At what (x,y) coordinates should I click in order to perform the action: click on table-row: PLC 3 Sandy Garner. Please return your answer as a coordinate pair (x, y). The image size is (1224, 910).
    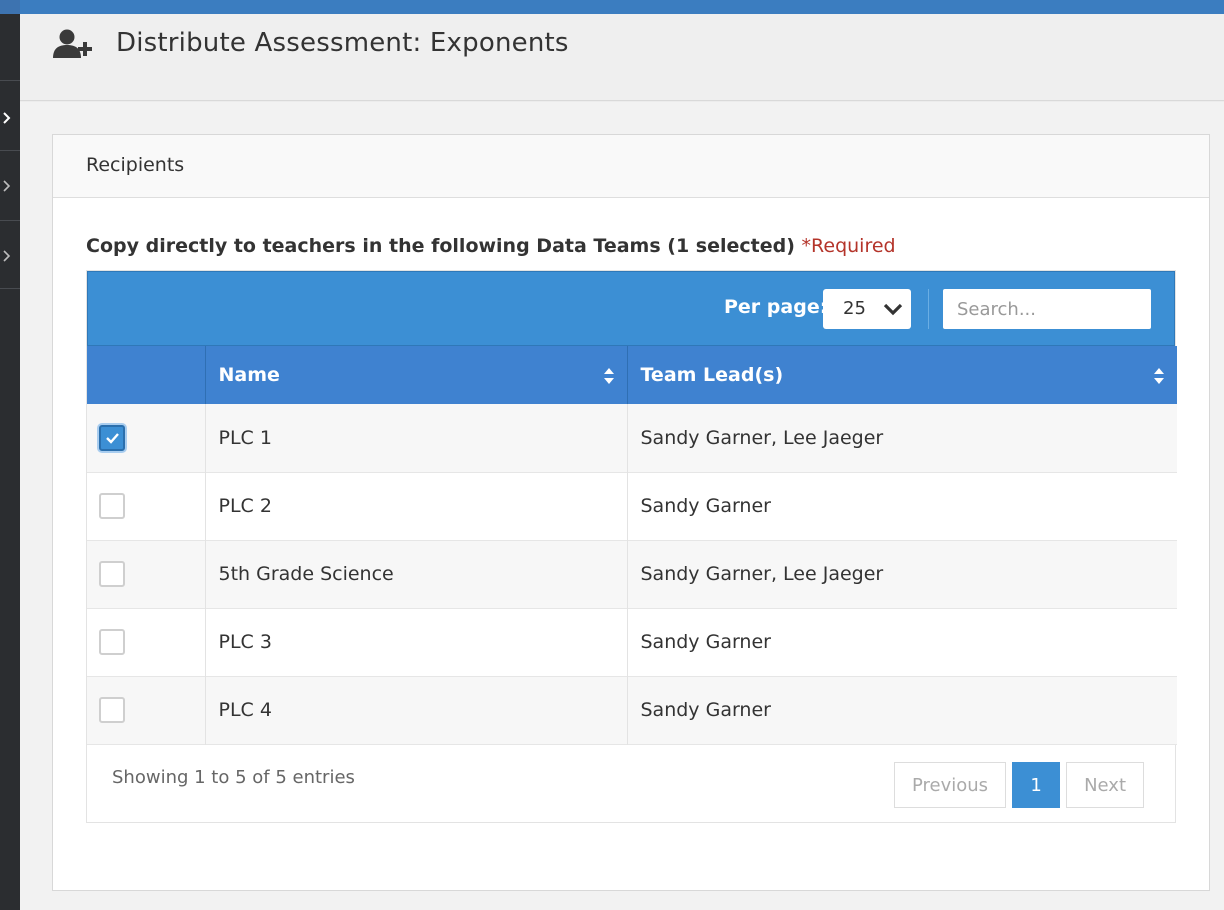
    Looking at the image, I should click on (632, 642).